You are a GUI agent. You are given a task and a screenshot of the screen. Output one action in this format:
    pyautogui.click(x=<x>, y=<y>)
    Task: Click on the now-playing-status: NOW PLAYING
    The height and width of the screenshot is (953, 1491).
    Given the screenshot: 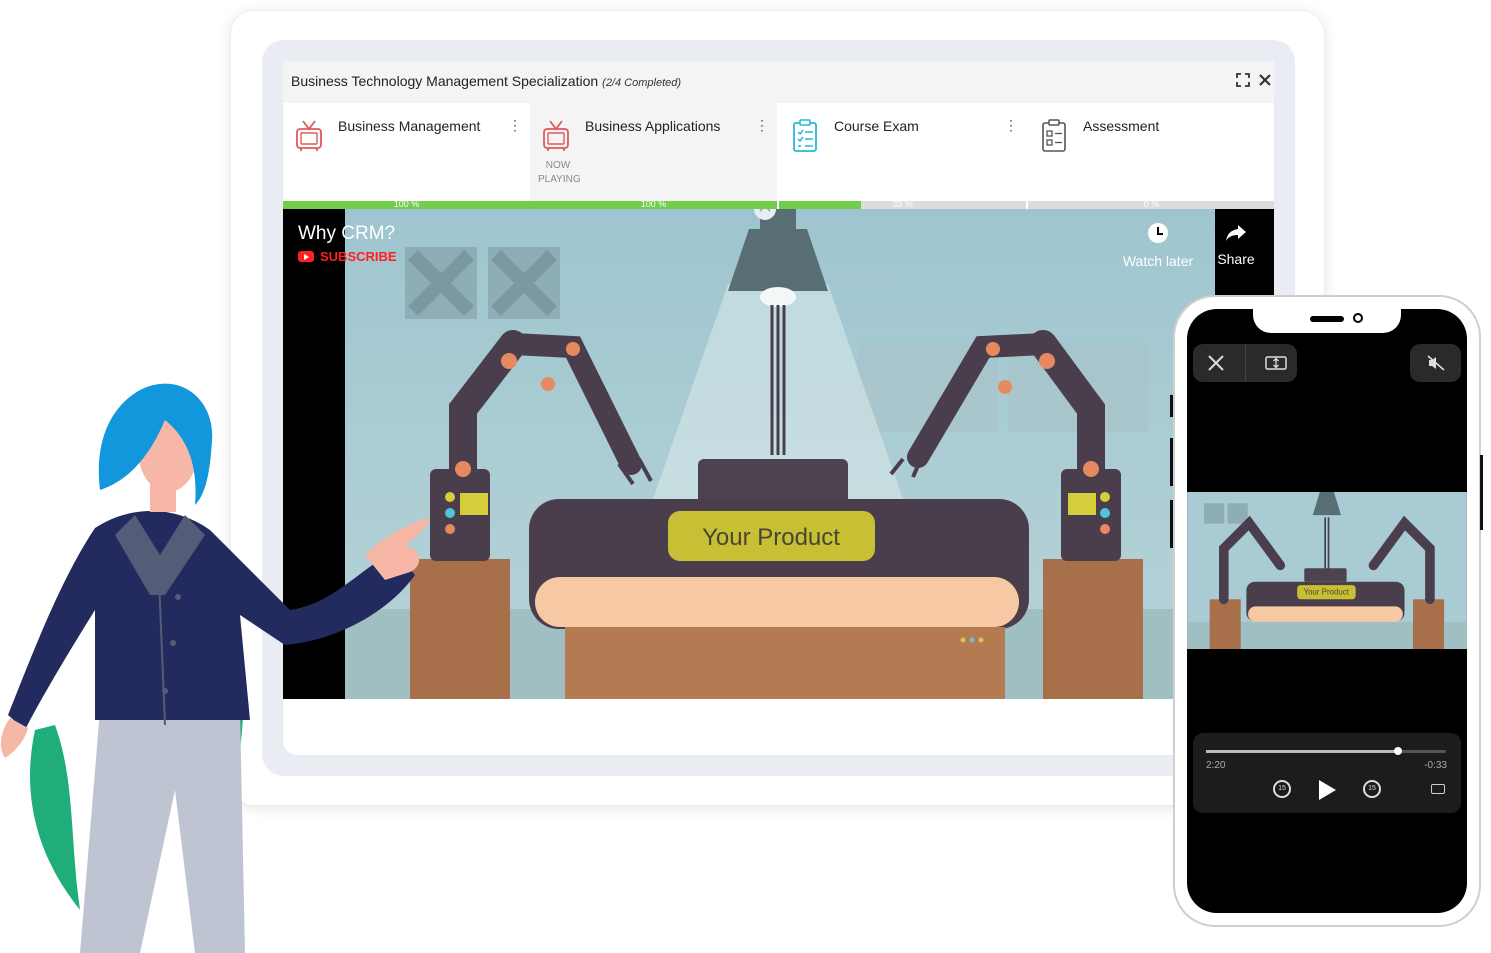 What is the action you would take?
    pyautogui.click(x=559, y=172)
    